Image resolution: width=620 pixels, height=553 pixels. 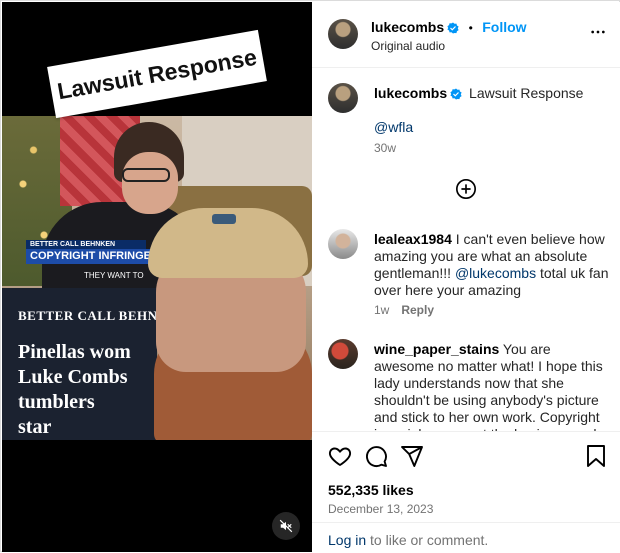 What do you see at coordinates (417, 310) in the screenshot?
I see `reply-button: Reply` at bounding box center [417, 310].